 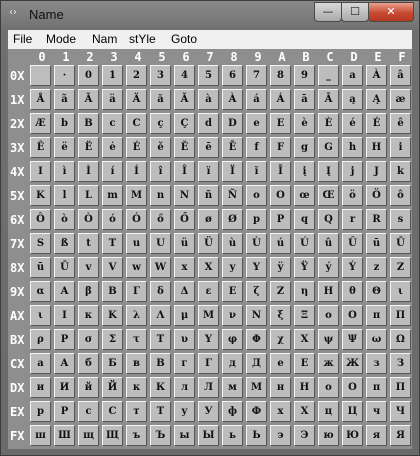 What do you see at coordinates (61, 39) in the screenshot?
I see `menu-mode: Mode` at bounding box center [61, 39].